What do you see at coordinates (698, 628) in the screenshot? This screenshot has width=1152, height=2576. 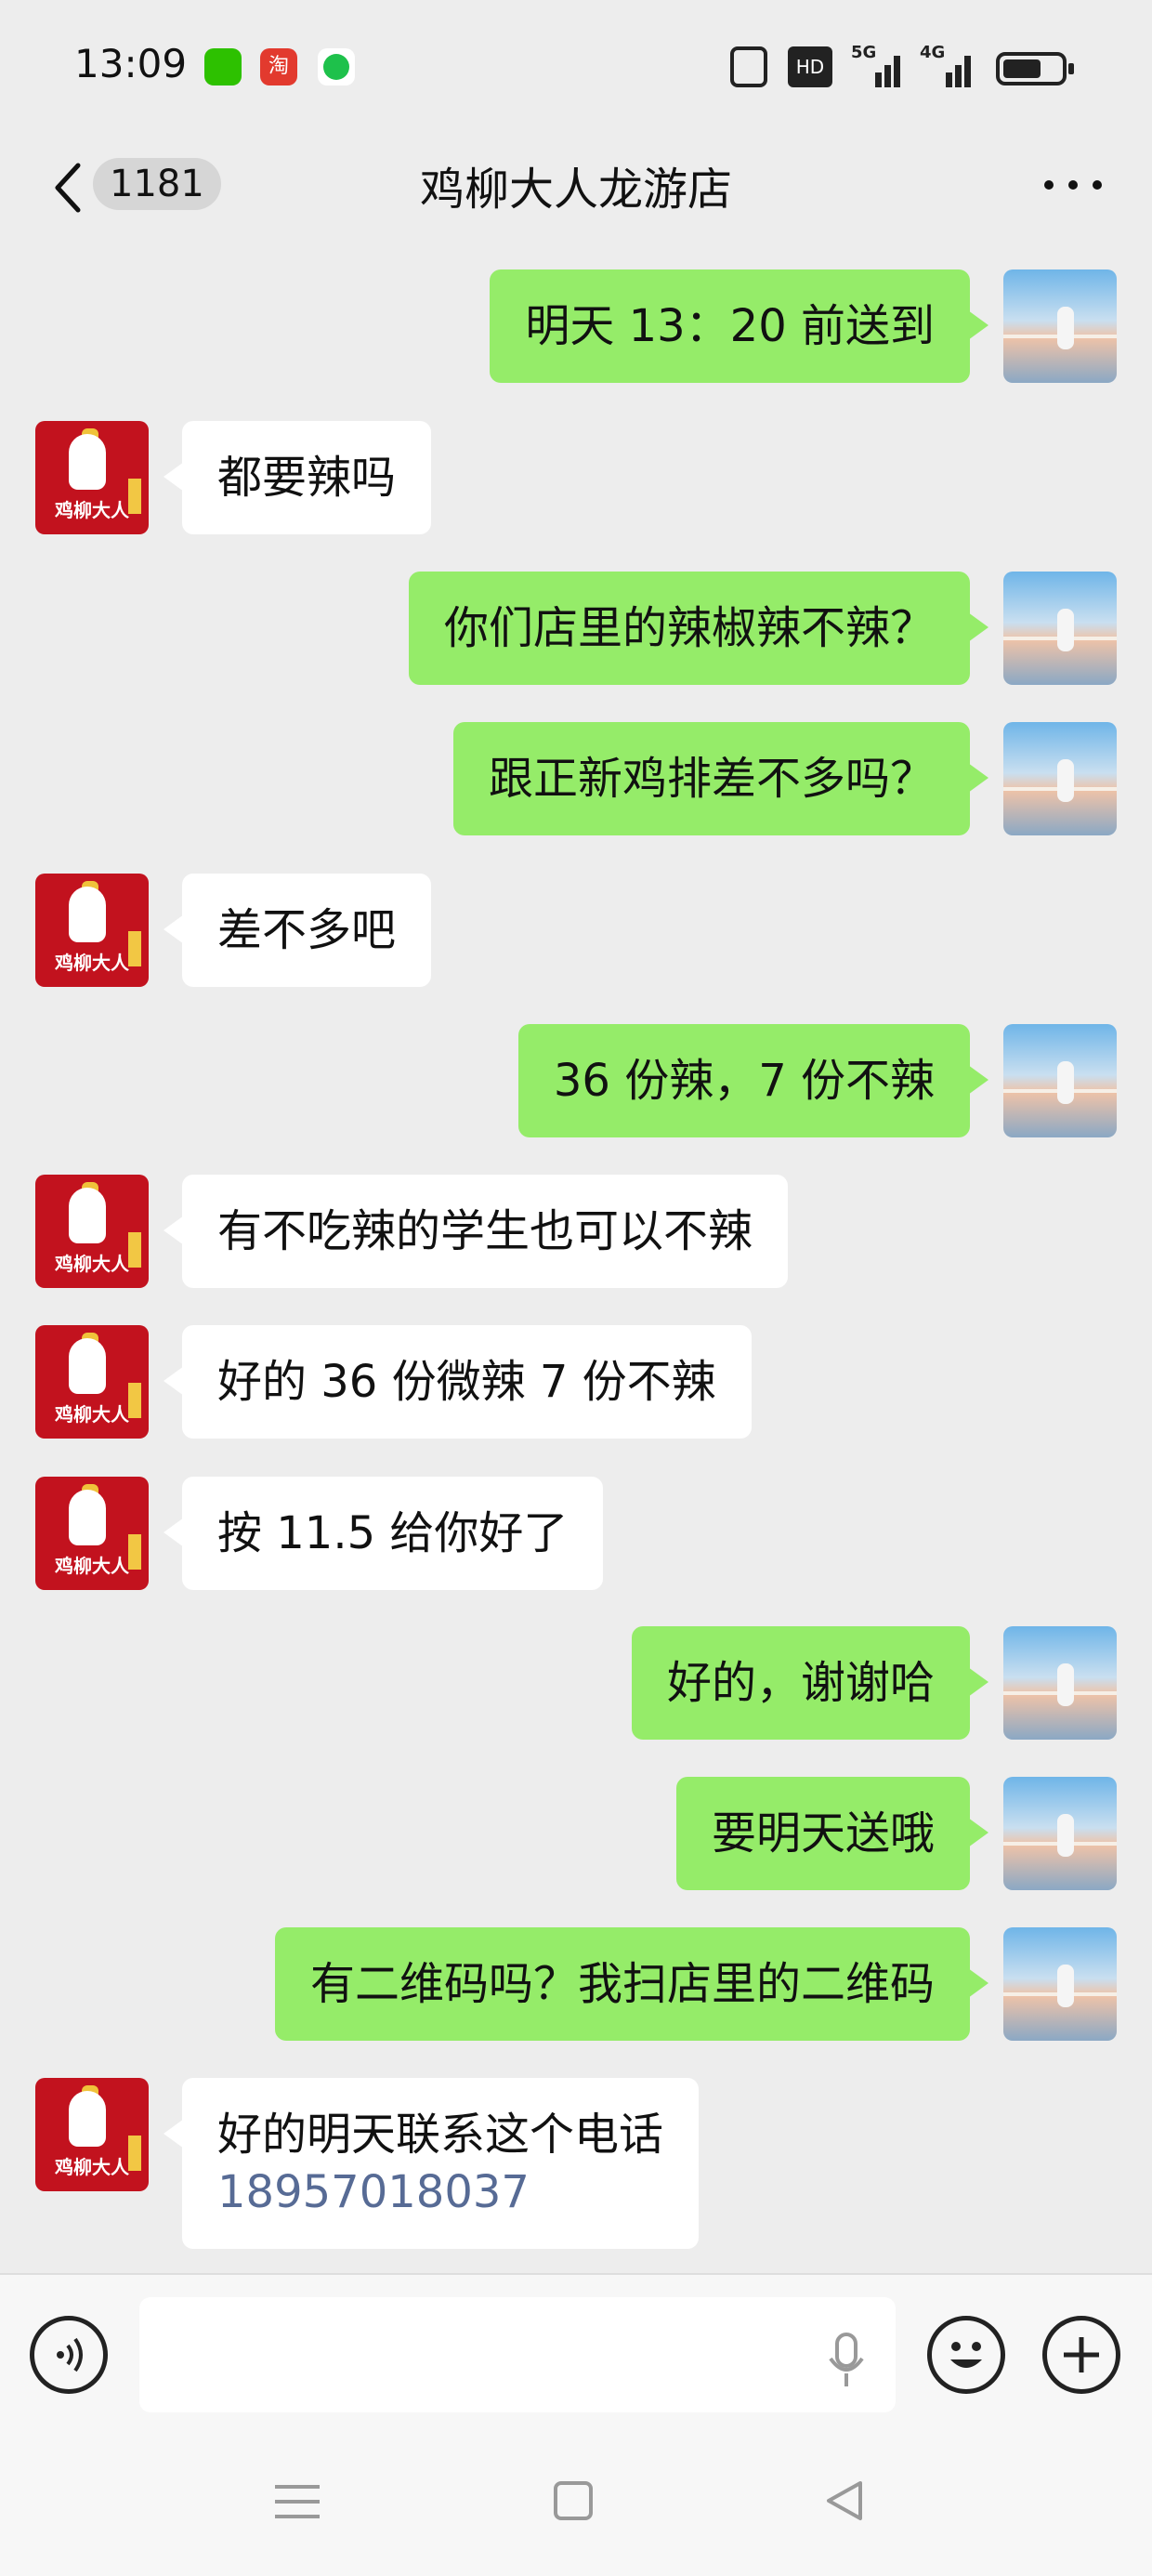 I see `message-bubble: 你们店里的辣椒辣不辣？` at bounding box center [698, 628].